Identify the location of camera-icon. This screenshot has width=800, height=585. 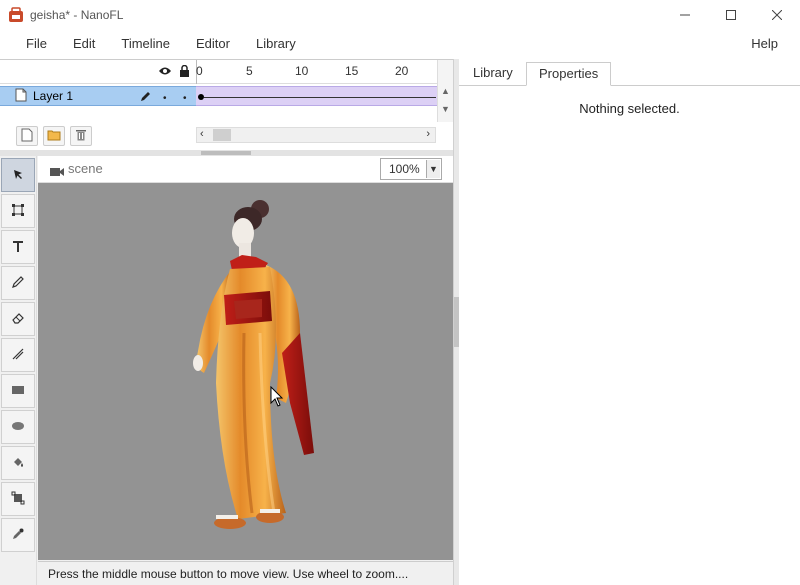
(57, 172).